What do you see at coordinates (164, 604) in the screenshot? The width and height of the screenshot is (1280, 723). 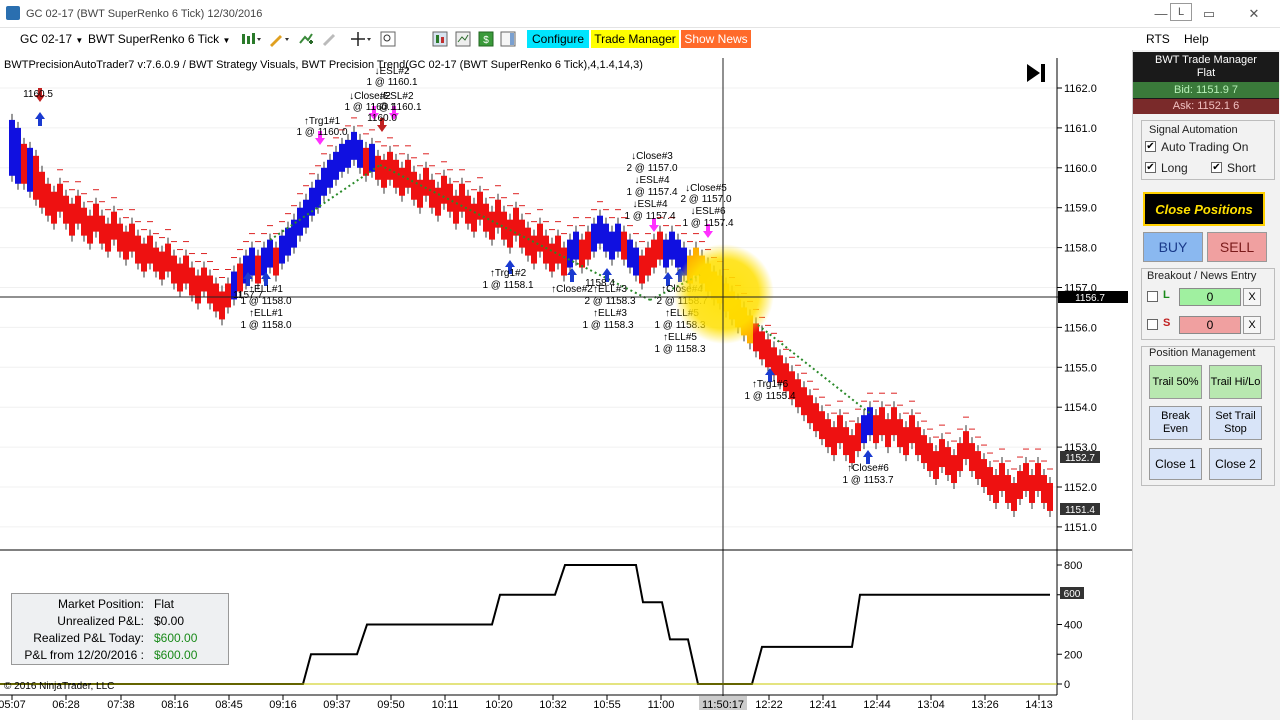 I see `pnl-value: Flat` at bounding box center [164, 604].